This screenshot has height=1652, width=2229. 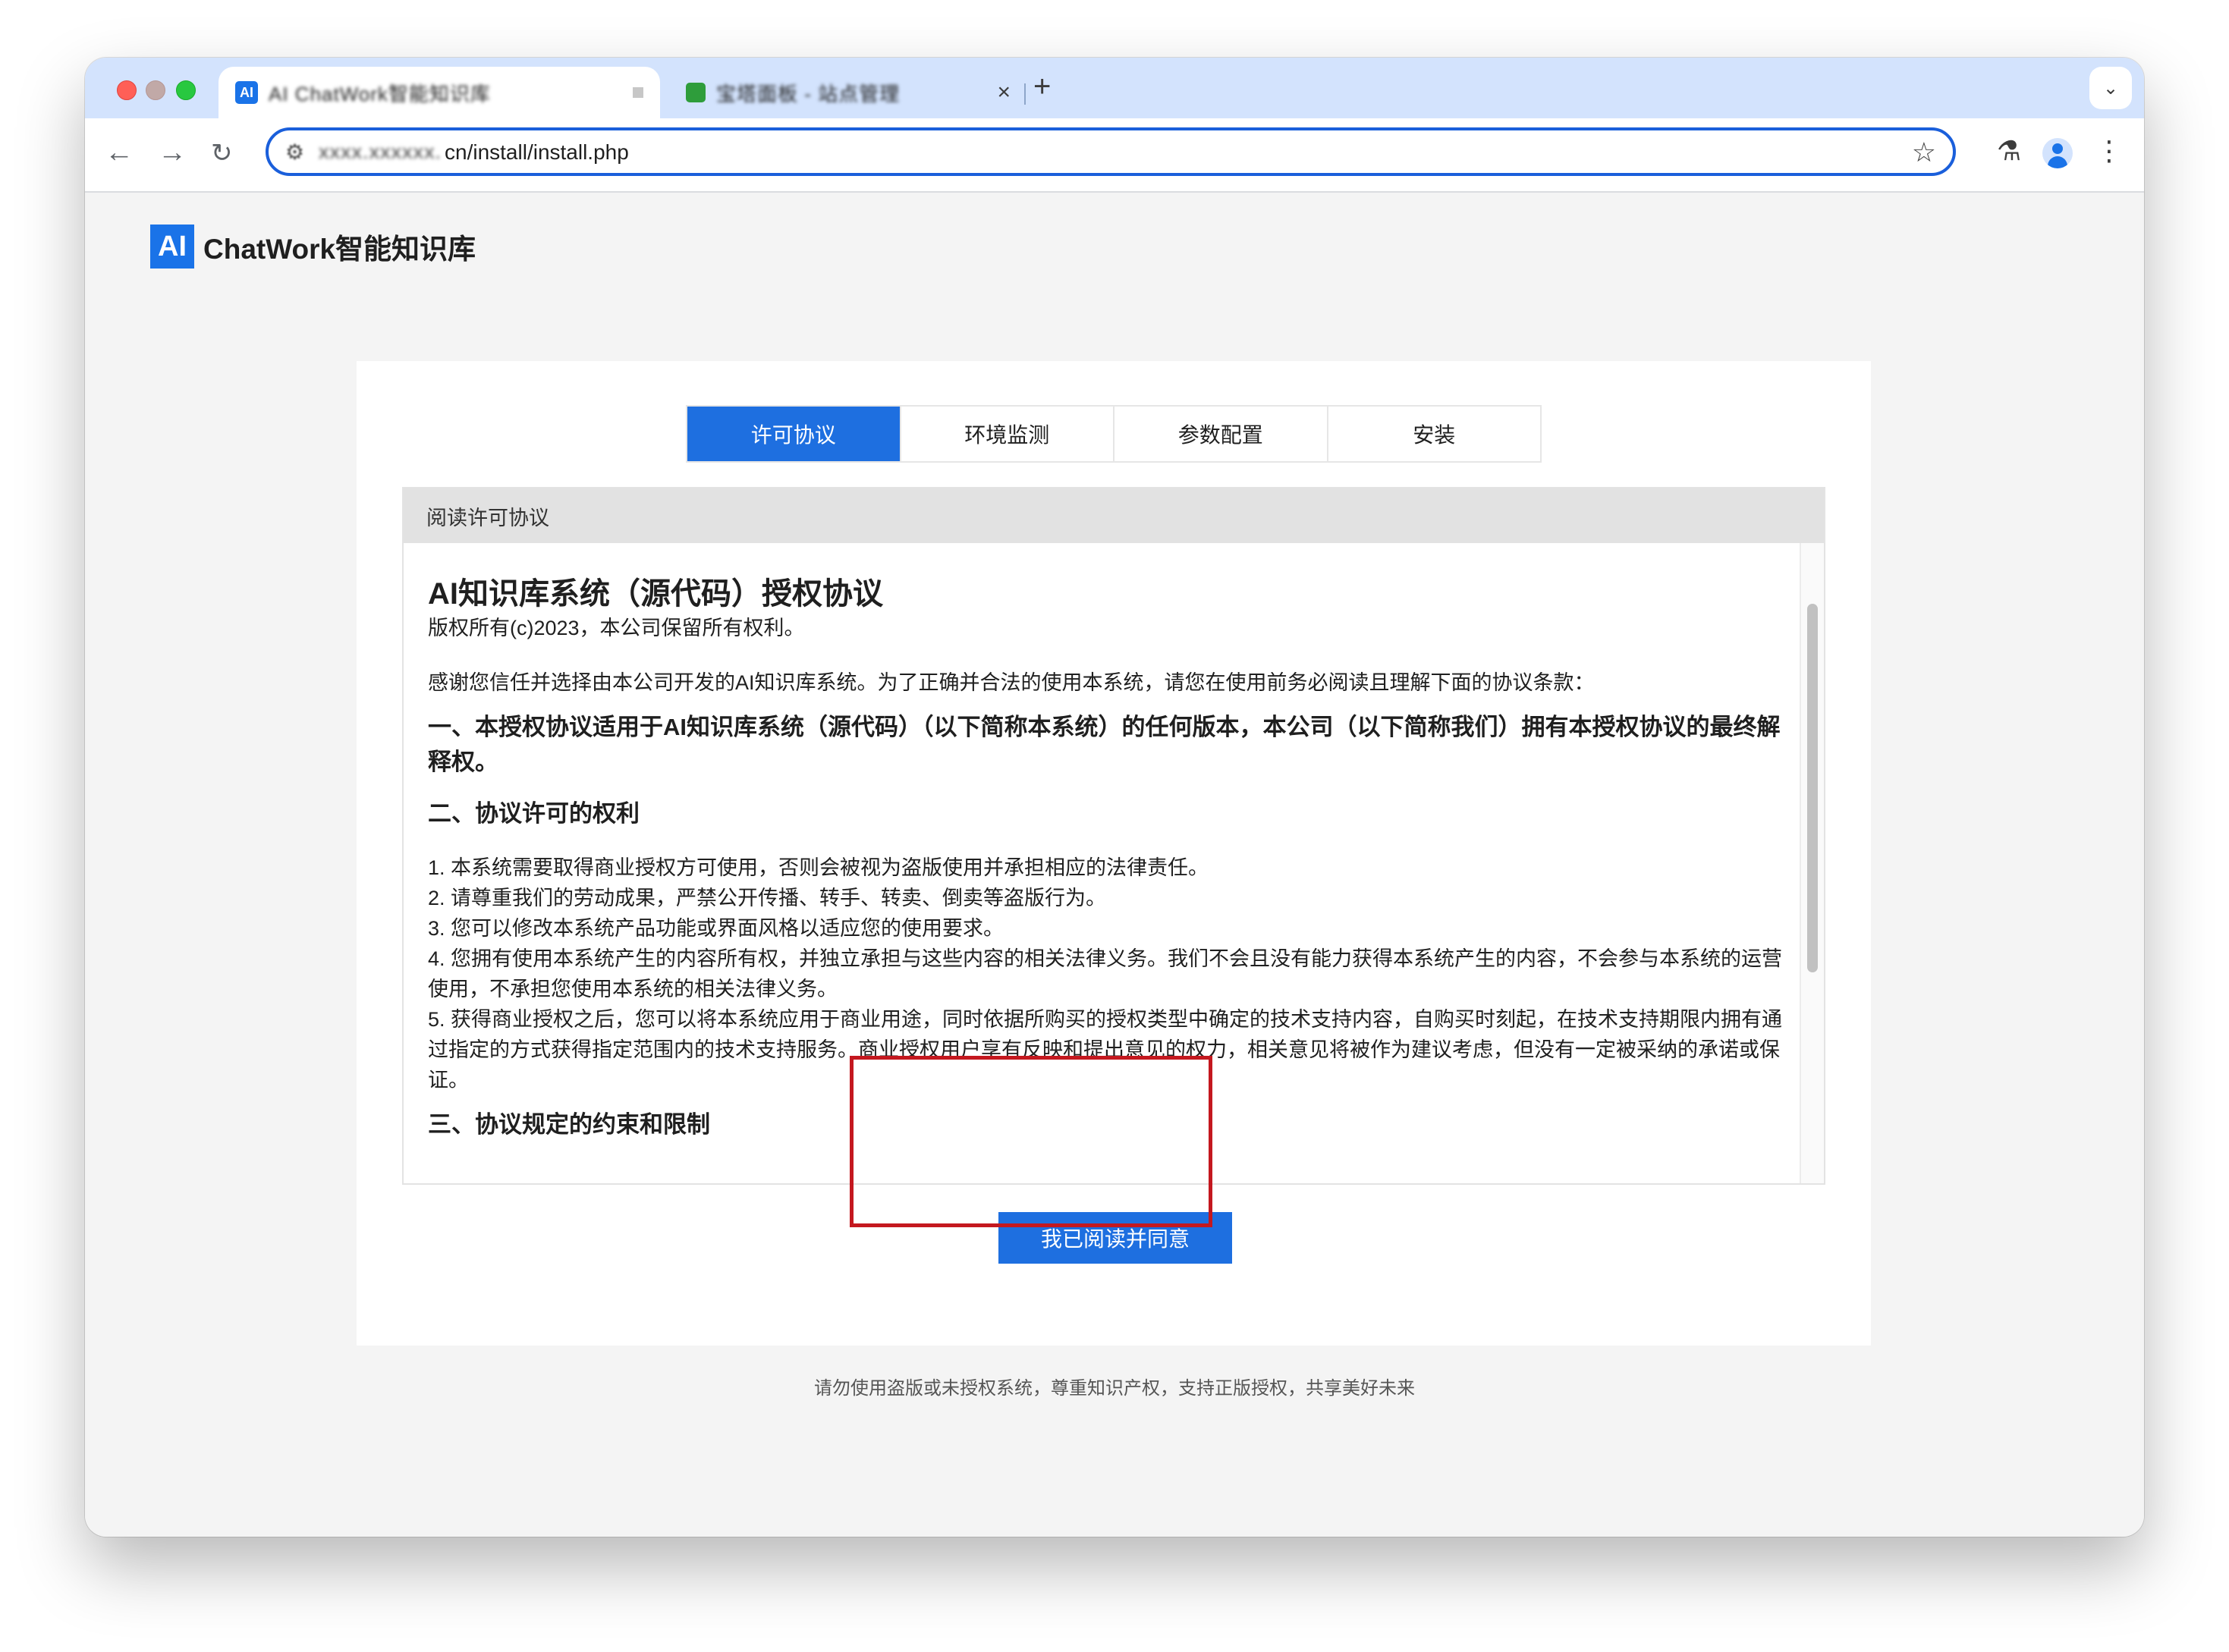 I want to click on maximize-window-button, so click(x=186, y=90).